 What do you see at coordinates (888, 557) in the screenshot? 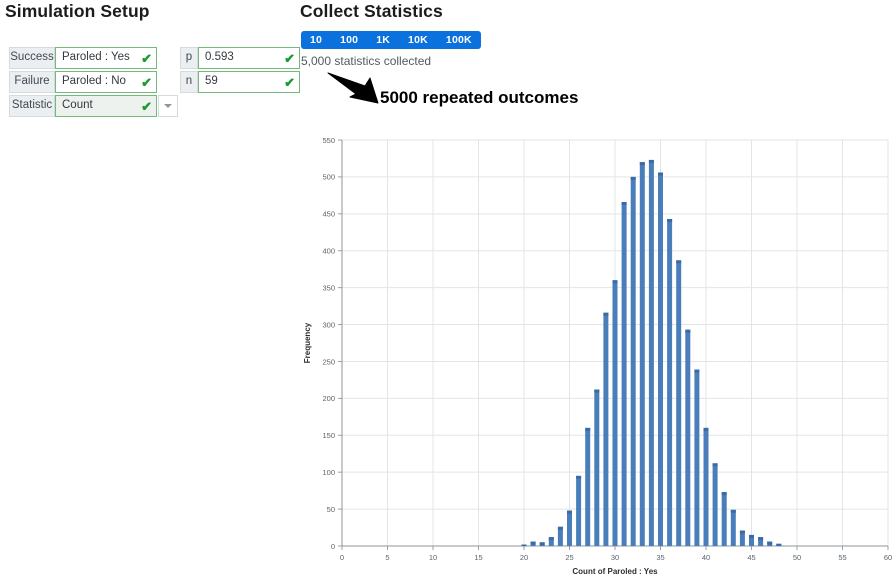
I see `x-tick-label: 60` at bounding box center [888, 557].